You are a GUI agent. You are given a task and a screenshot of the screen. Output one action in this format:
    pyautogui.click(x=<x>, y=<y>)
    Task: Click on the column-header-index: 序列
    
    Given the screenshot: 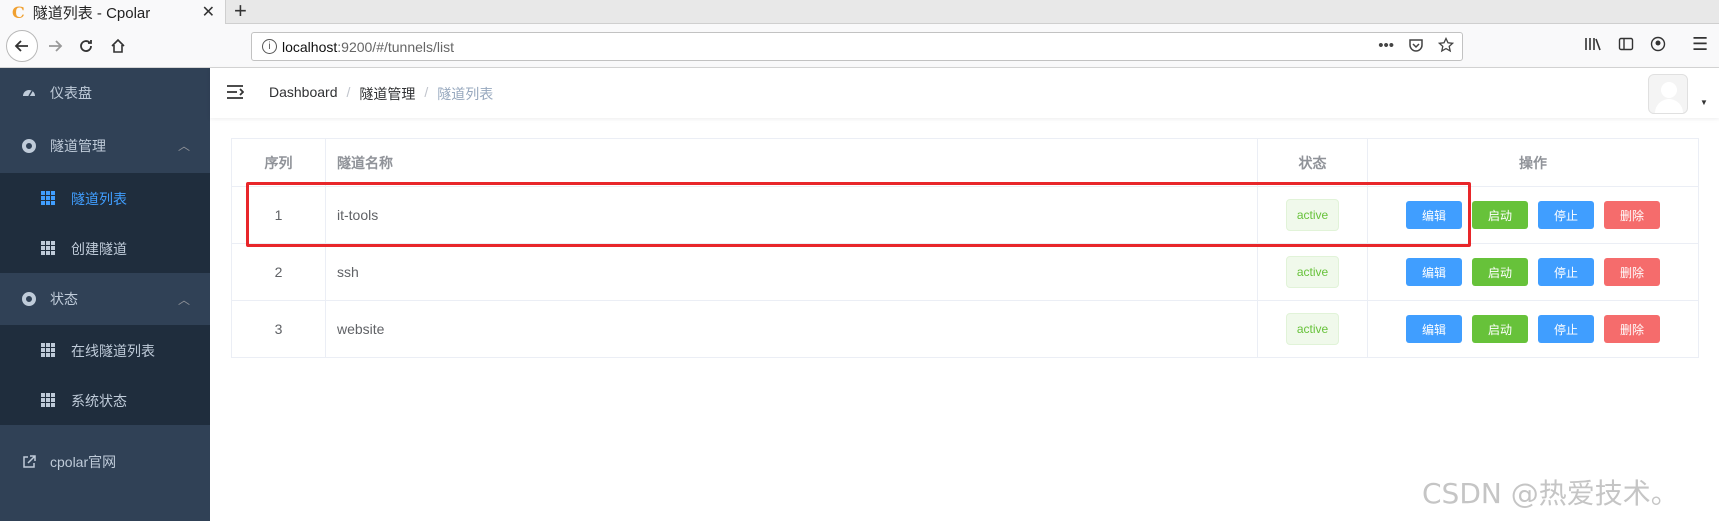 What is the action you would take?
    pyautogui.click(x=279, y=162)
    